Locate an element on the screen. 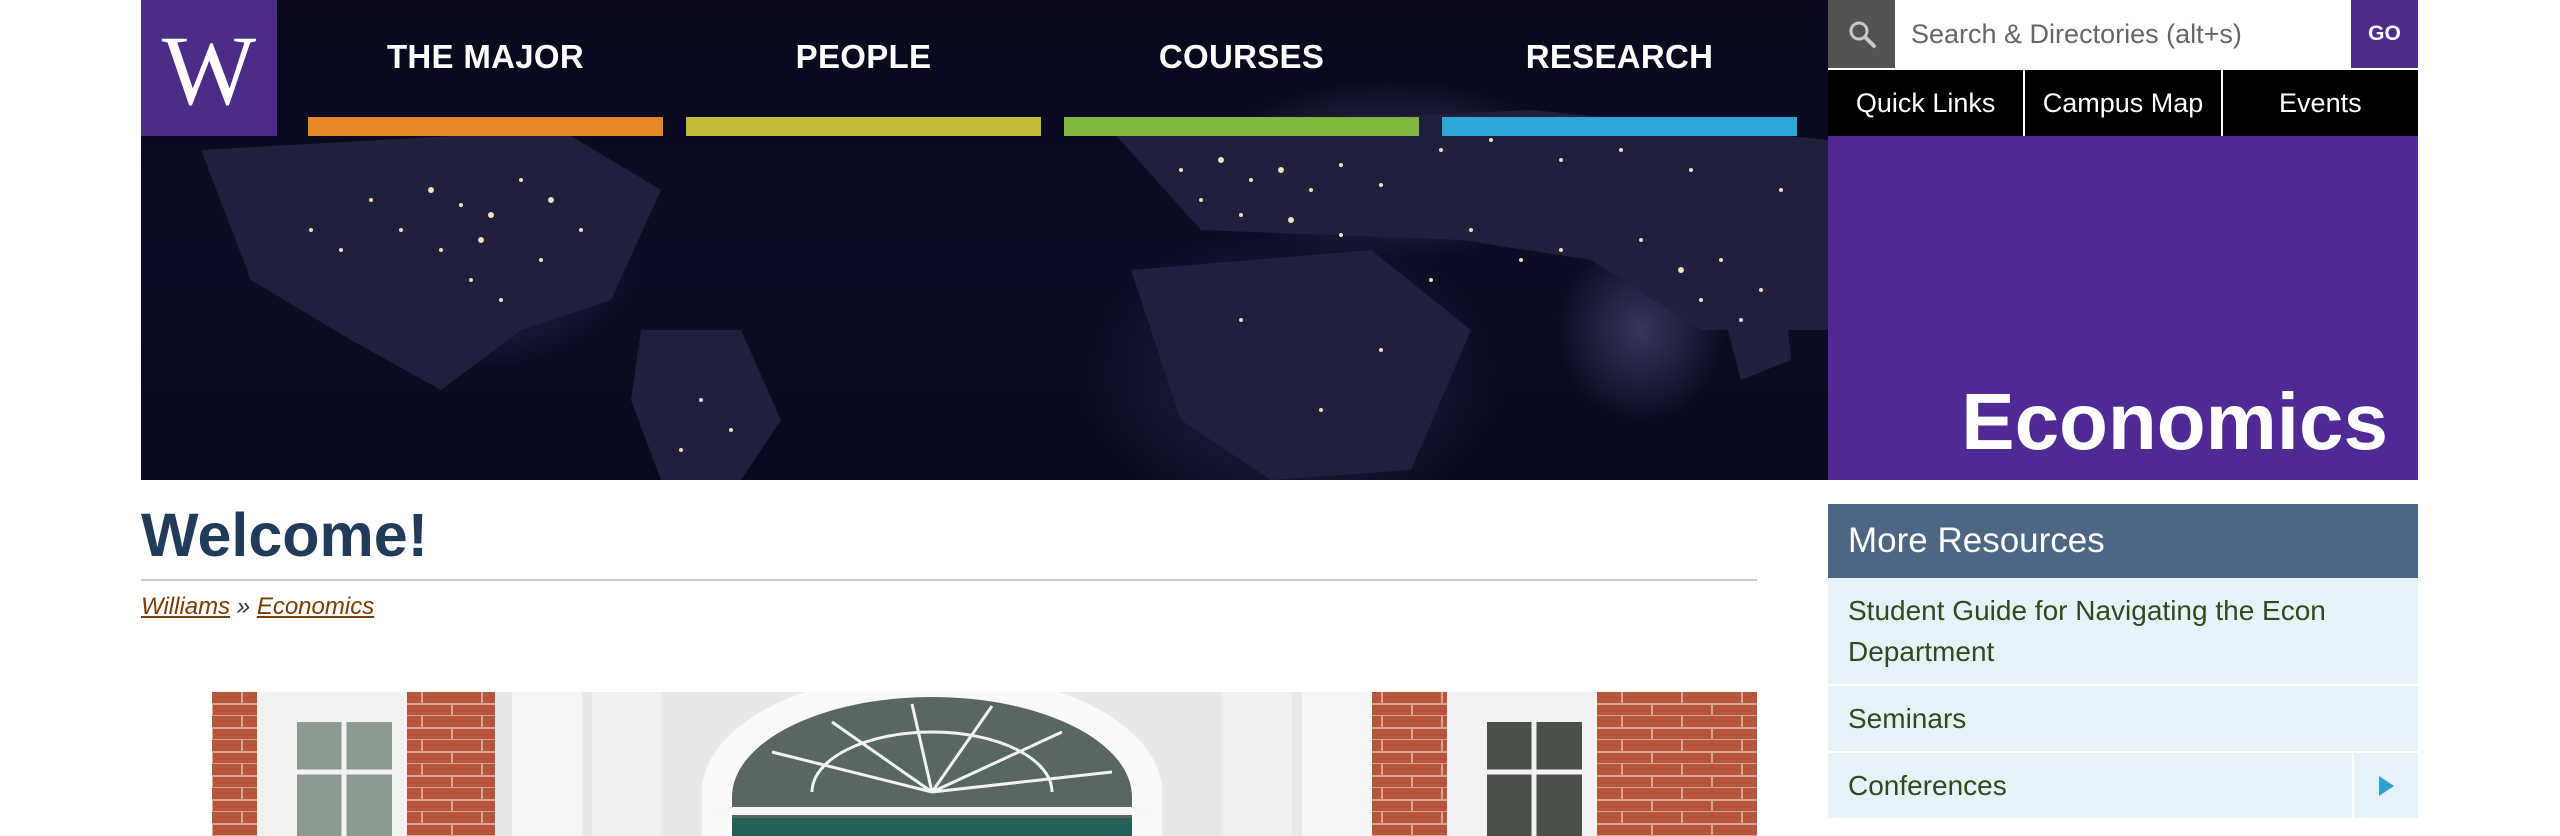 The image size is (2560, 836). breadcrumb: Williams » Economics is located at coordinates (257, 607).